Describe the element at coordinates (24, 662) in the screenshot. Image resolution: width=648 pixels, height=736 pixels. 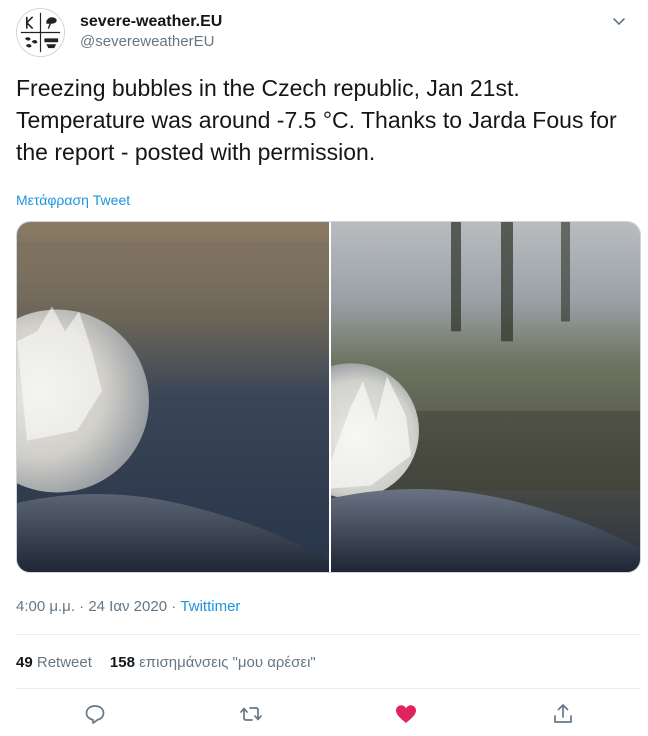
I see `retweets-count: 49` at that location.